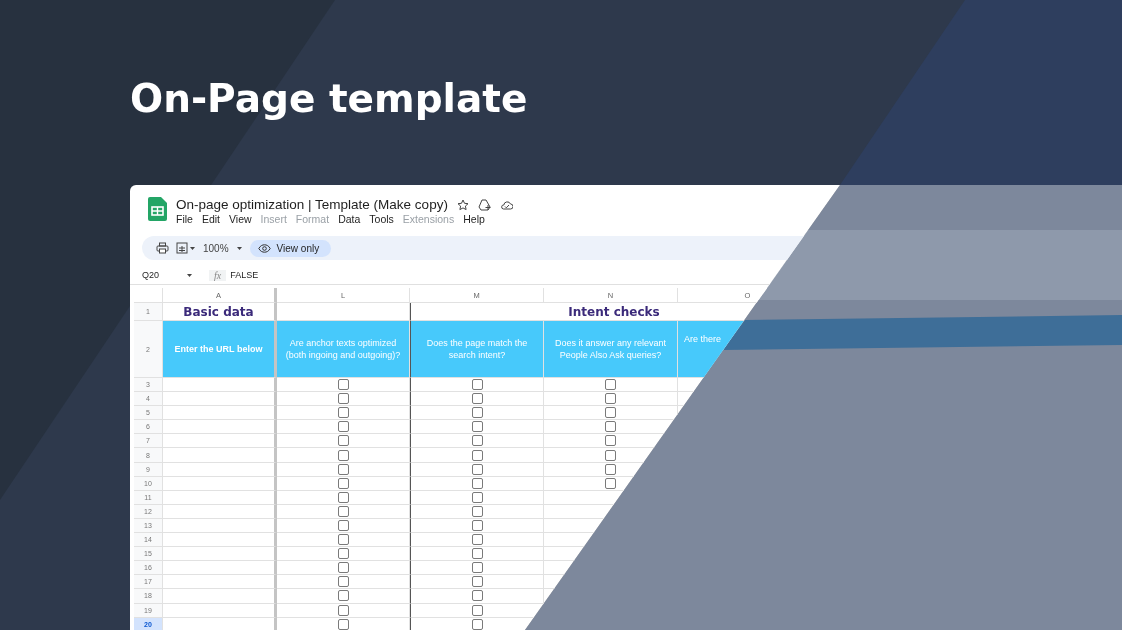 Image resolution: width=1122 pixels, height=630 pixels. Describe the element at coordinates (329, 99) in the screenshot. I see `page-title: On-Page template` at that location.